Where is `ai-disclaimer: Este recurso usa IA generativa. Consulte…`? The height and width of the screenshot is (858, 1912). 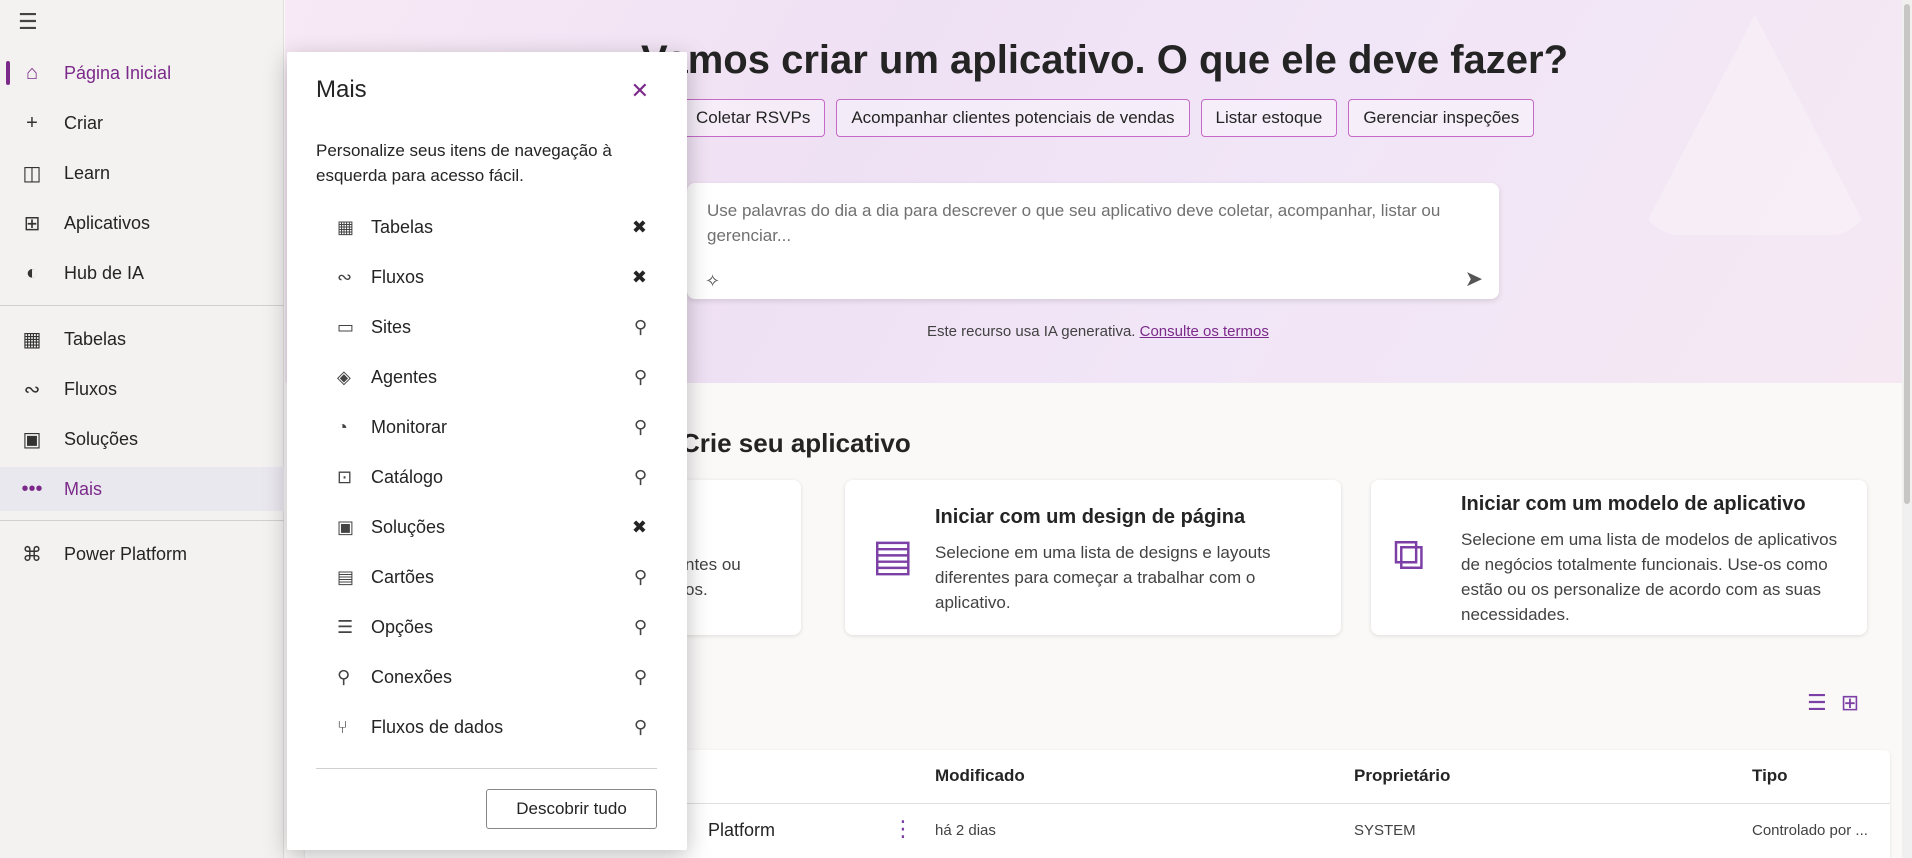
ai-disclaimer: Este recurso usa IA generativa. Consulte… is located at coordinates (1098, 331).